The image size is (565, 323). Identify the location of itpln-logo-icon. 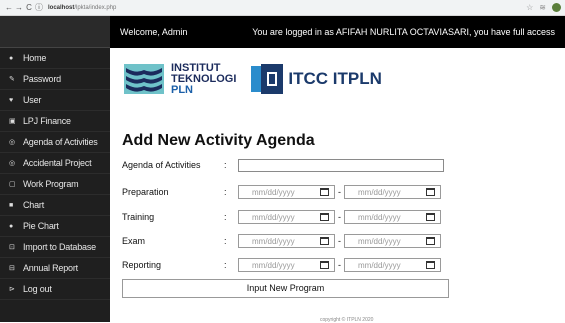
(144, 79).